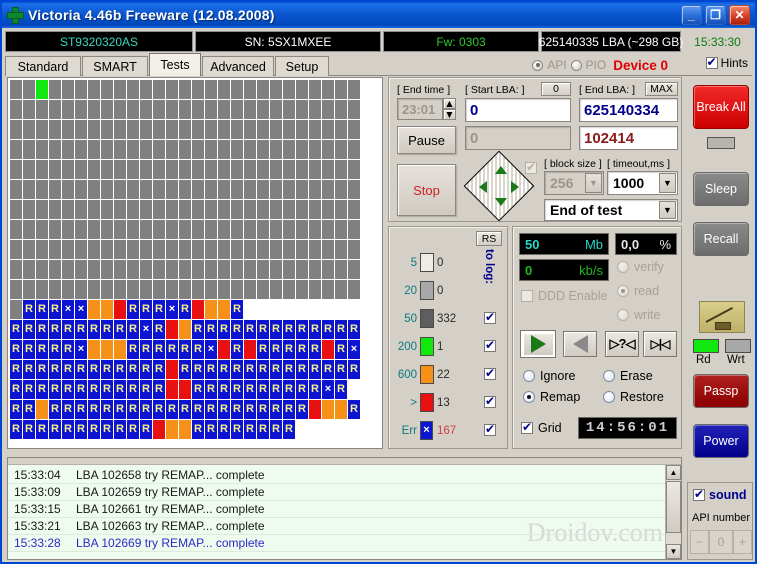 The height and width of the screenshot is (564, 757). I want to click on start-lba-zero-button: 0, so click(556, 89).